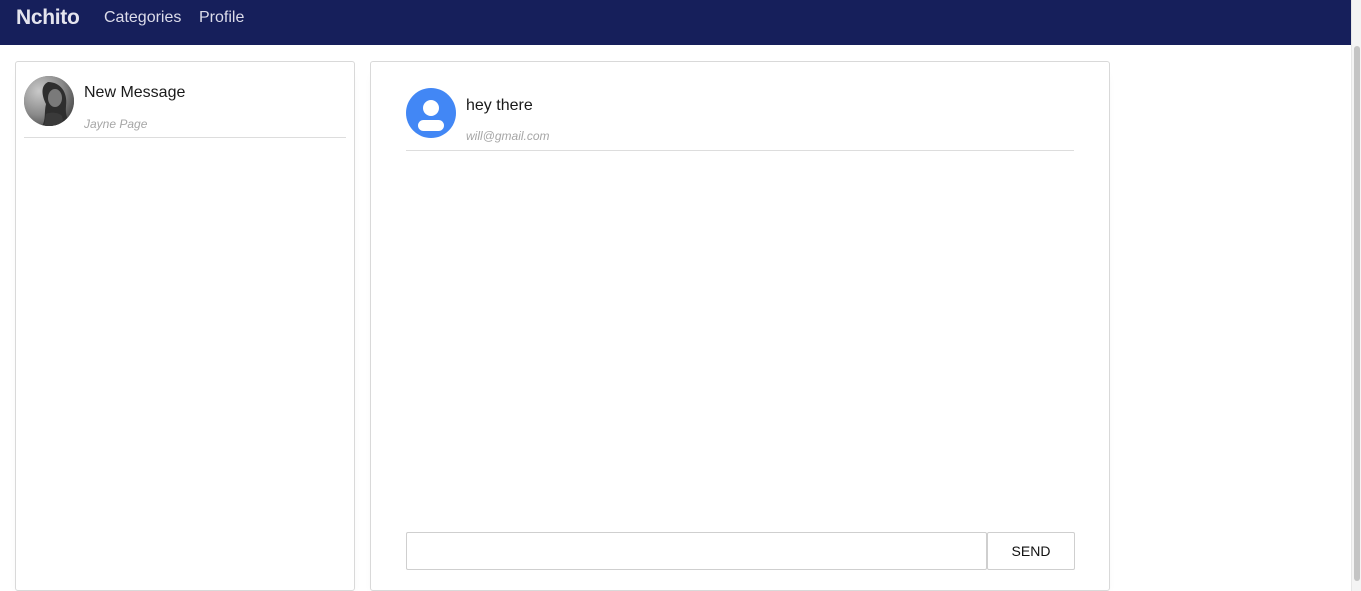 This screenshot has height=591, width=1361. Describe the element at coordinates (431, 115) in the screenshot. I see `default-user-icon` at that location.